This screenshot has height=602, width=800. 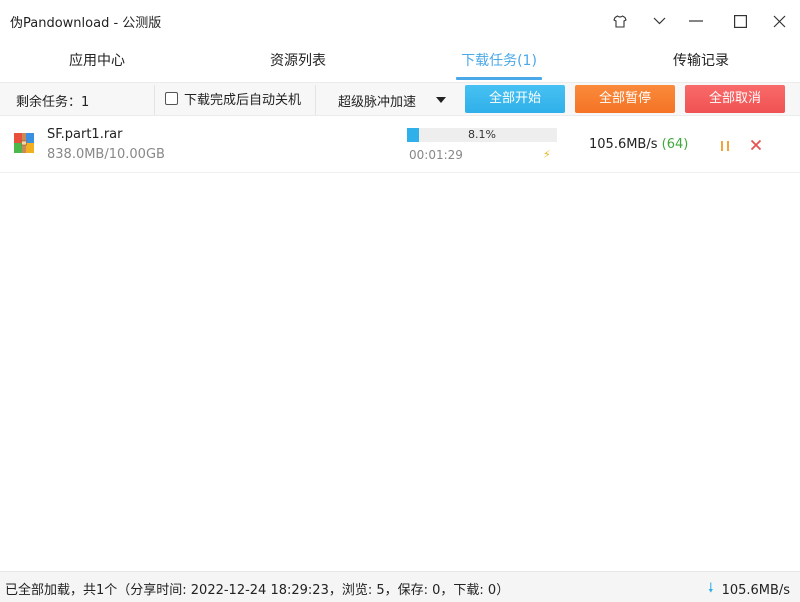 I want to click on pause-icon, so click(x=725, y=146).